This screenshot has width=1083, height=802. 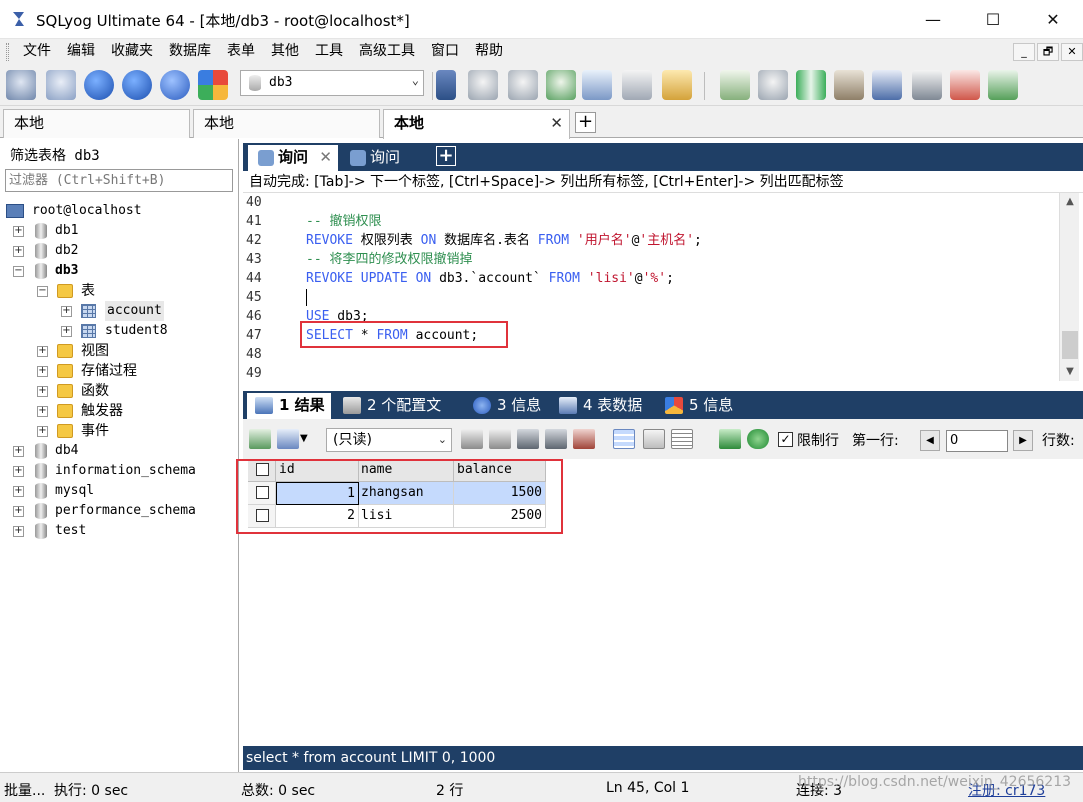 I want to click on database-selector: db3 ⌄, so click(x=332, y=83).